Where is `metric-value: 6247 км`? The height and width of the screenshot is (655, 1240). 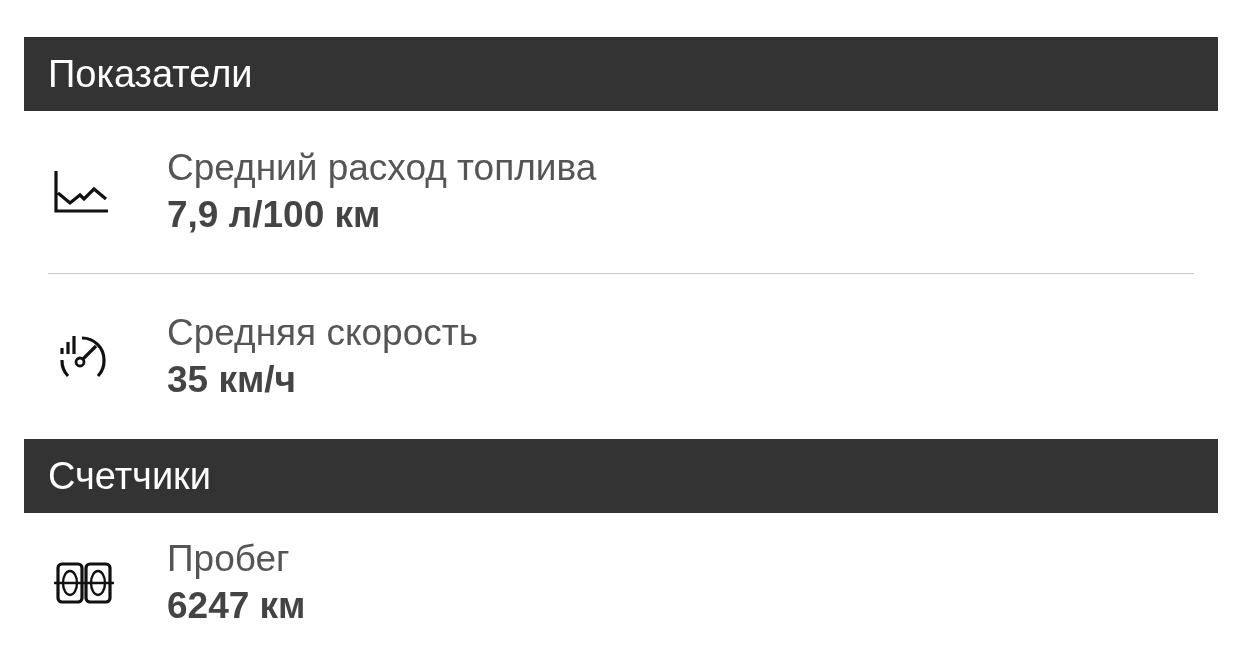
metric-value: 6247 км is located at coordinates (236, 606).